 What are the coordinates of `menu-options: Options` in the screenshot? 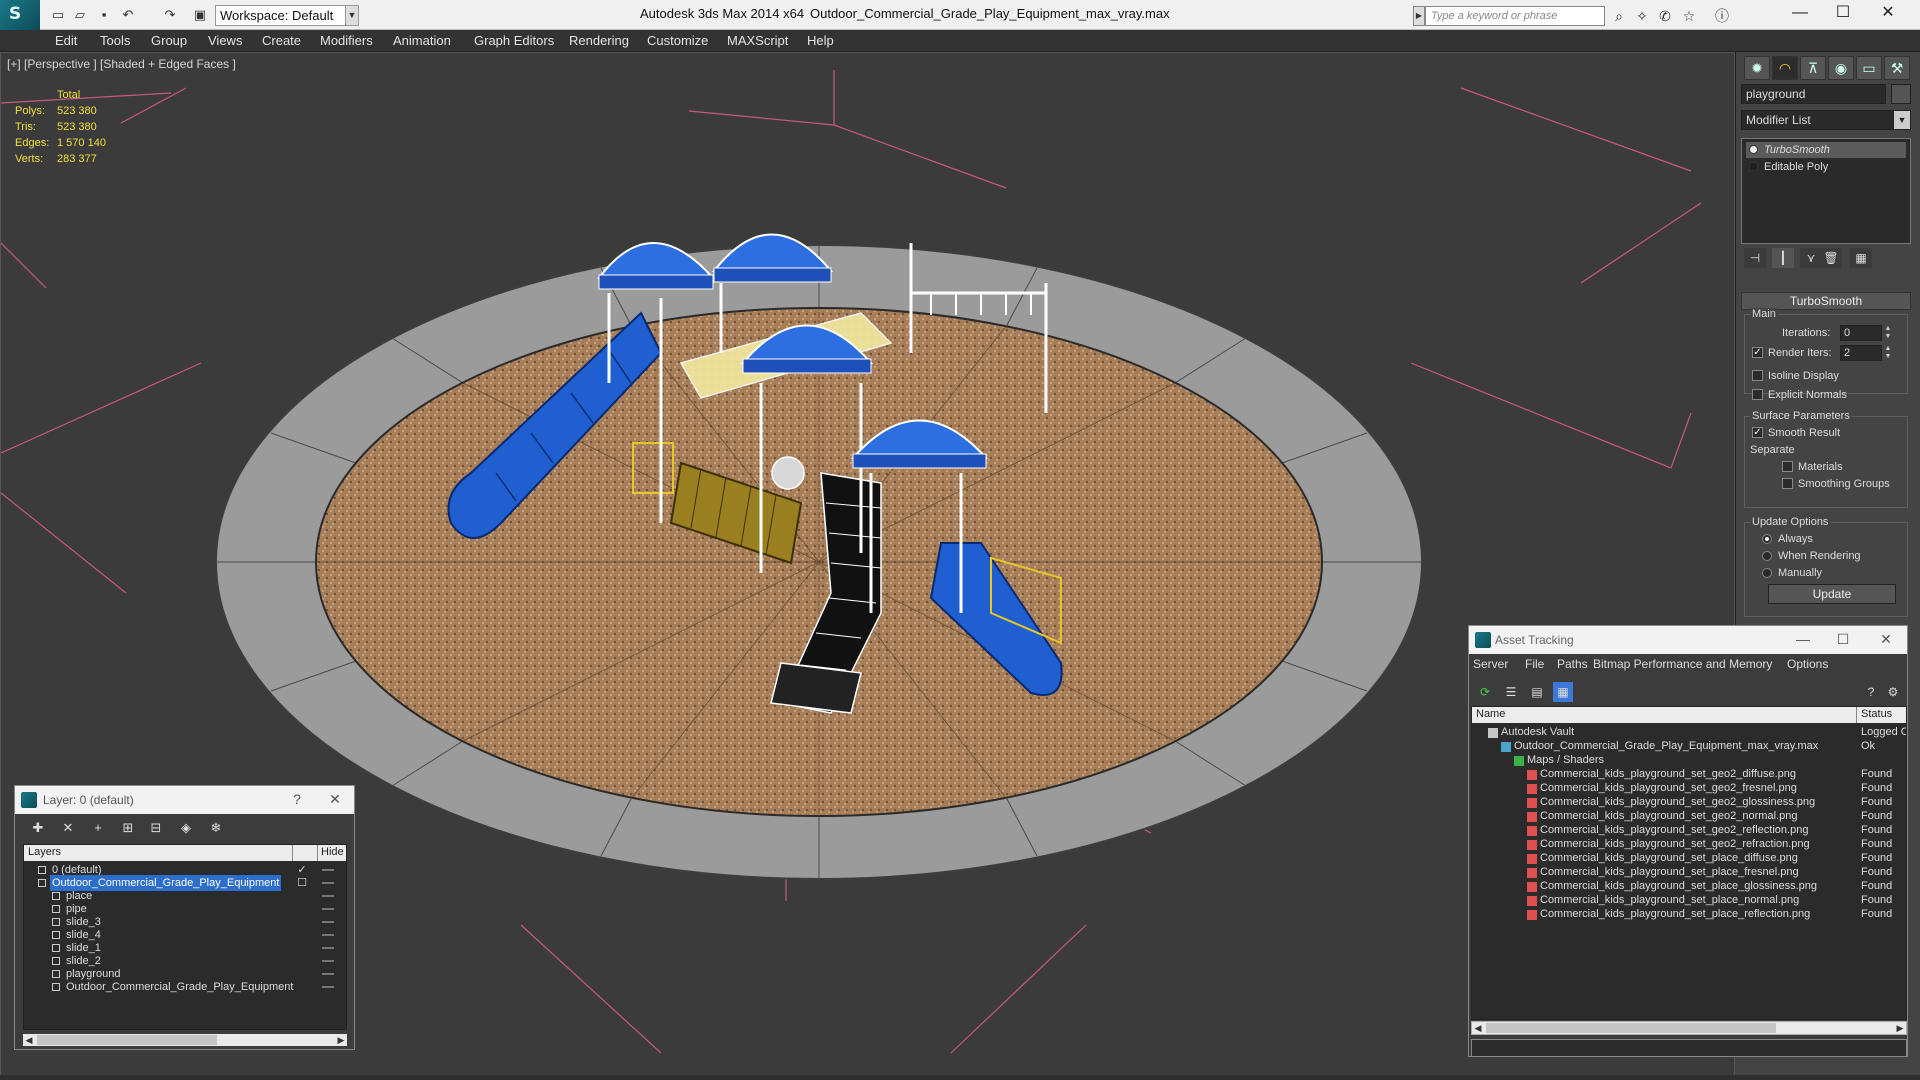 It's located at (1807, 664).